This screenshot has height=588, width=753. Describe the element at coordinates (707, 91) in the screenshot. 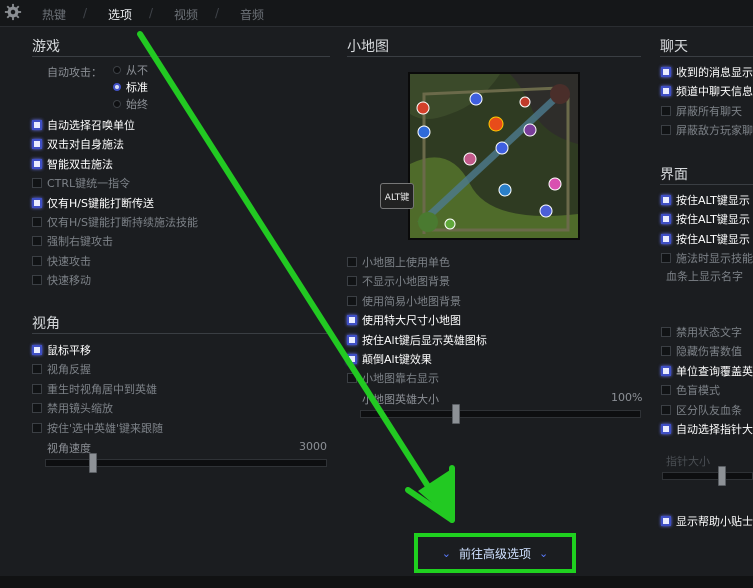

I see `option-row: 频道中聊天信息` at that location.